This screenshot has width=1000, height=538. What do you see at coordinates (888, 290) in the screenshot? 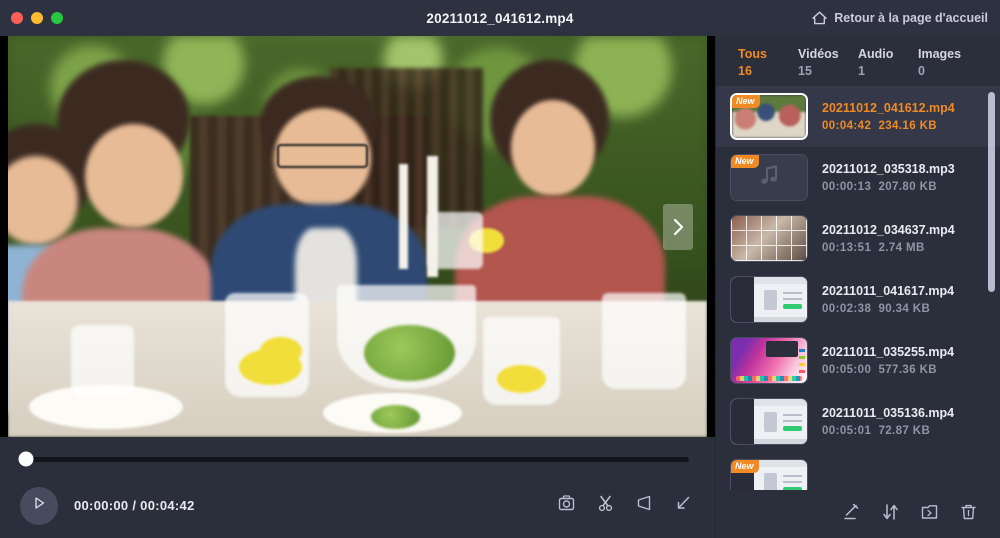
I see `file-name: 20211011_041617.mp4` at bounding box center [888, 290].